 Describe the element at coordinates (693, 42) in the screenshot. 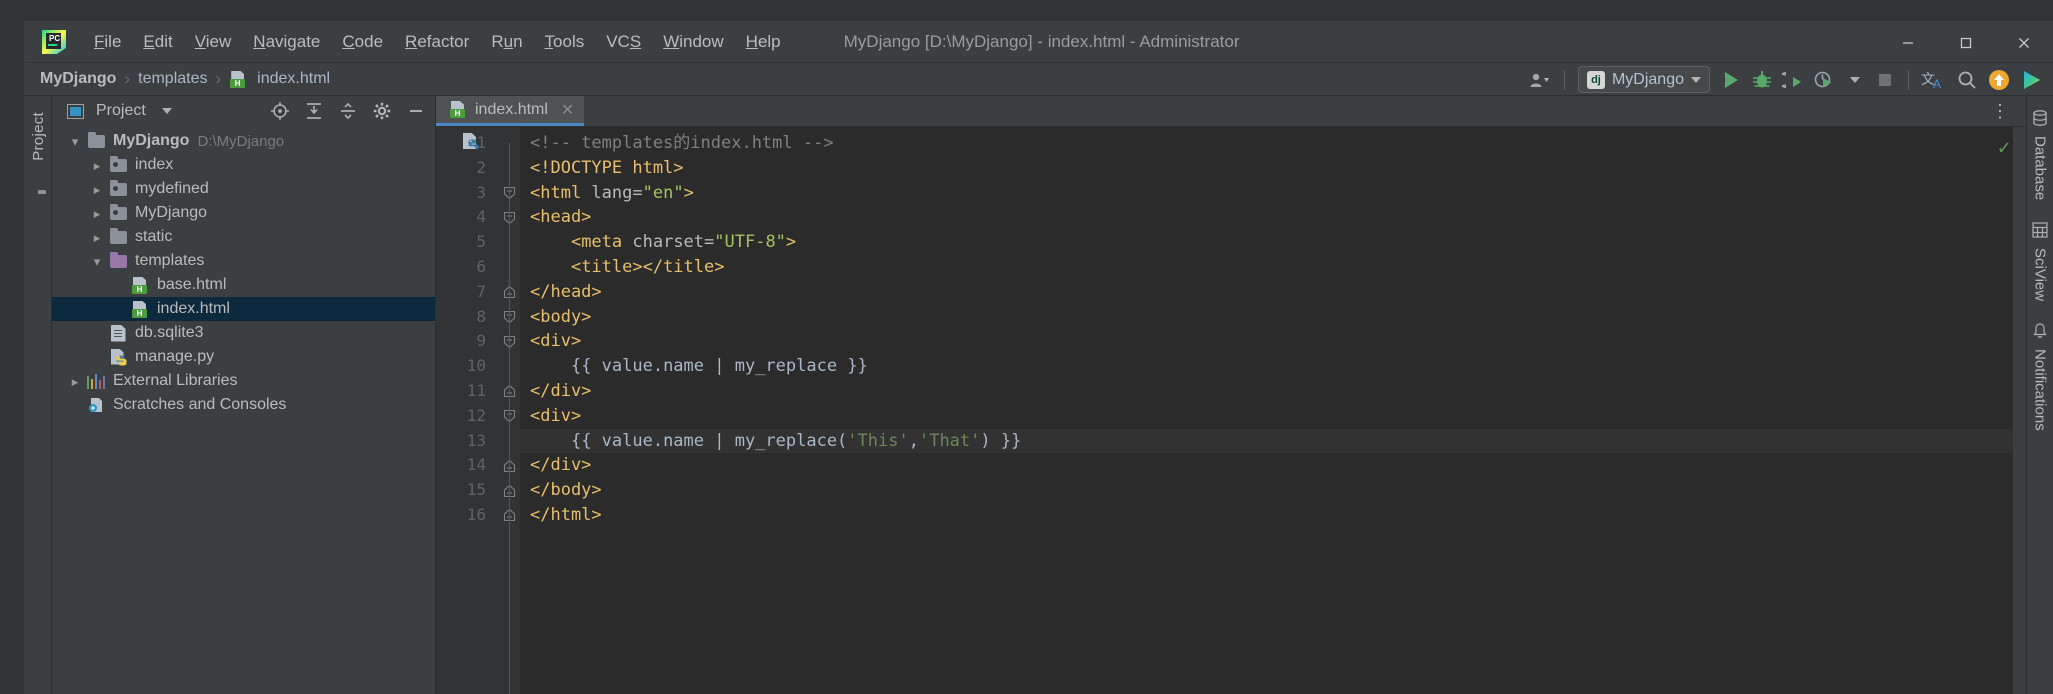

I see `menu-window: Window` at that location.